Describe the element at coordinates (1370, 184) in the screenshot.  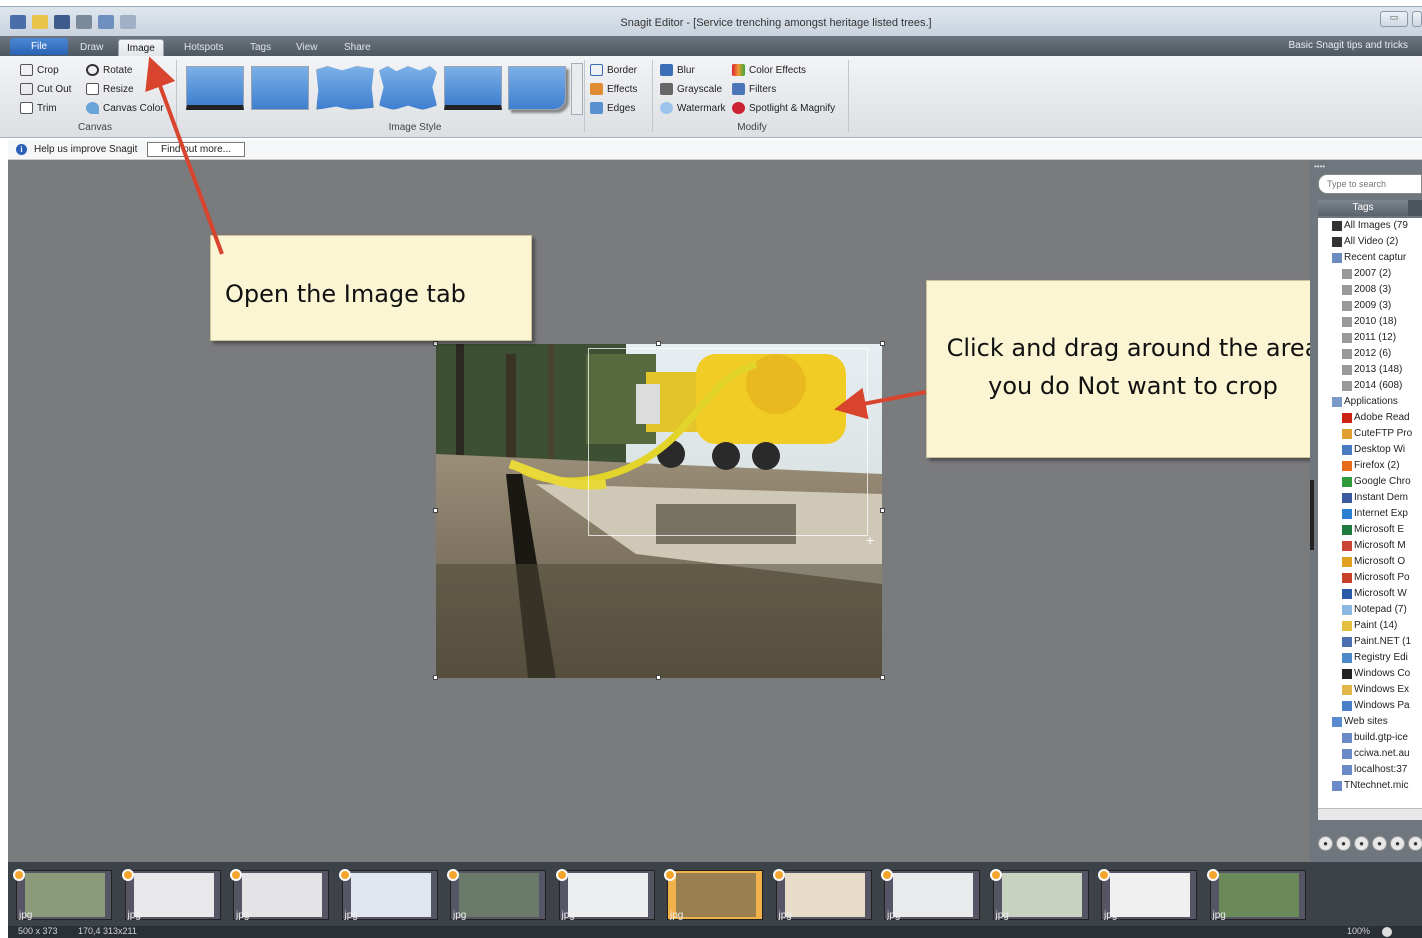
I see `tag-search-input: Type to search` at that location.